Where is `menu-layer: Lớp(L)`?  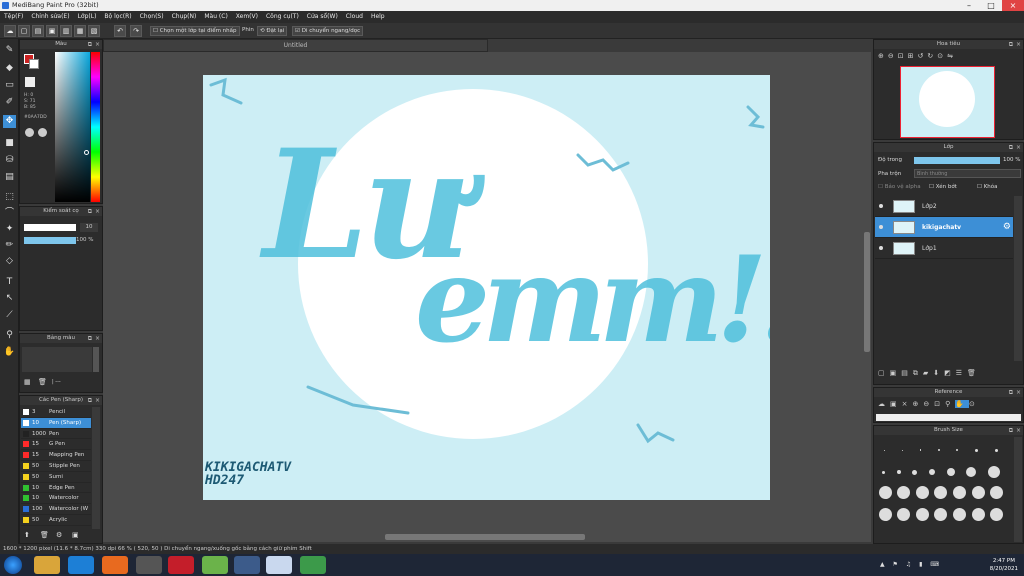
menu-layer: Lớp(L) is located at coordinates (87, 17).